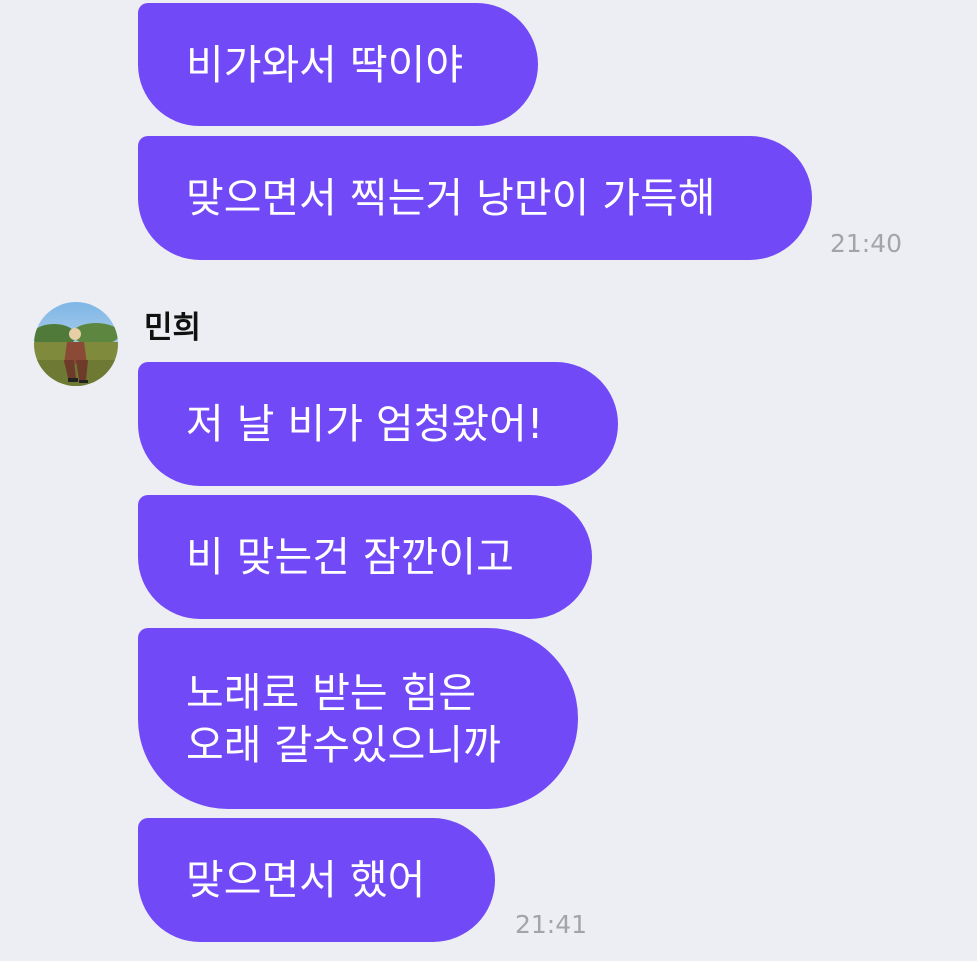 The image size is (977, 961). Describe the element at coordinates (451, 198) in the screenshot. I see `message-text: 맞으면서 찍는거 낭만이 가득해` at that location.